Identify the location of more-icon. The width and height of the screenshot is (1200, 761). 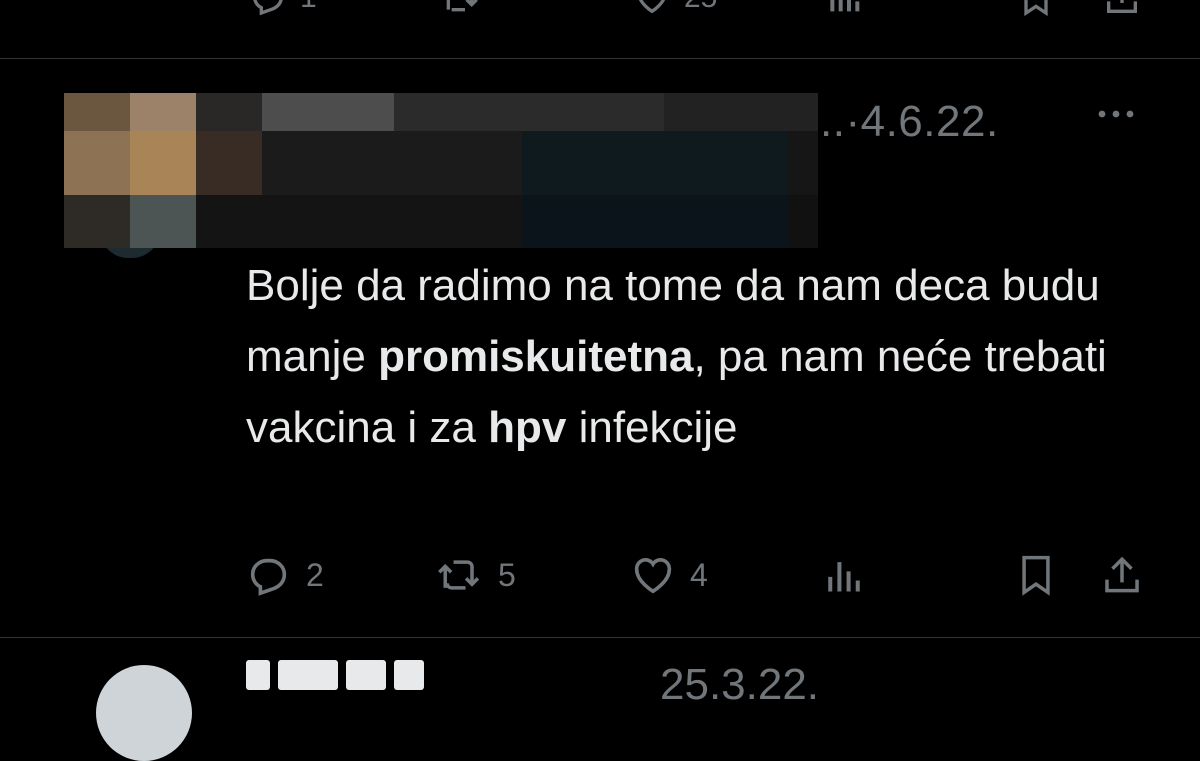
(1116, 114).